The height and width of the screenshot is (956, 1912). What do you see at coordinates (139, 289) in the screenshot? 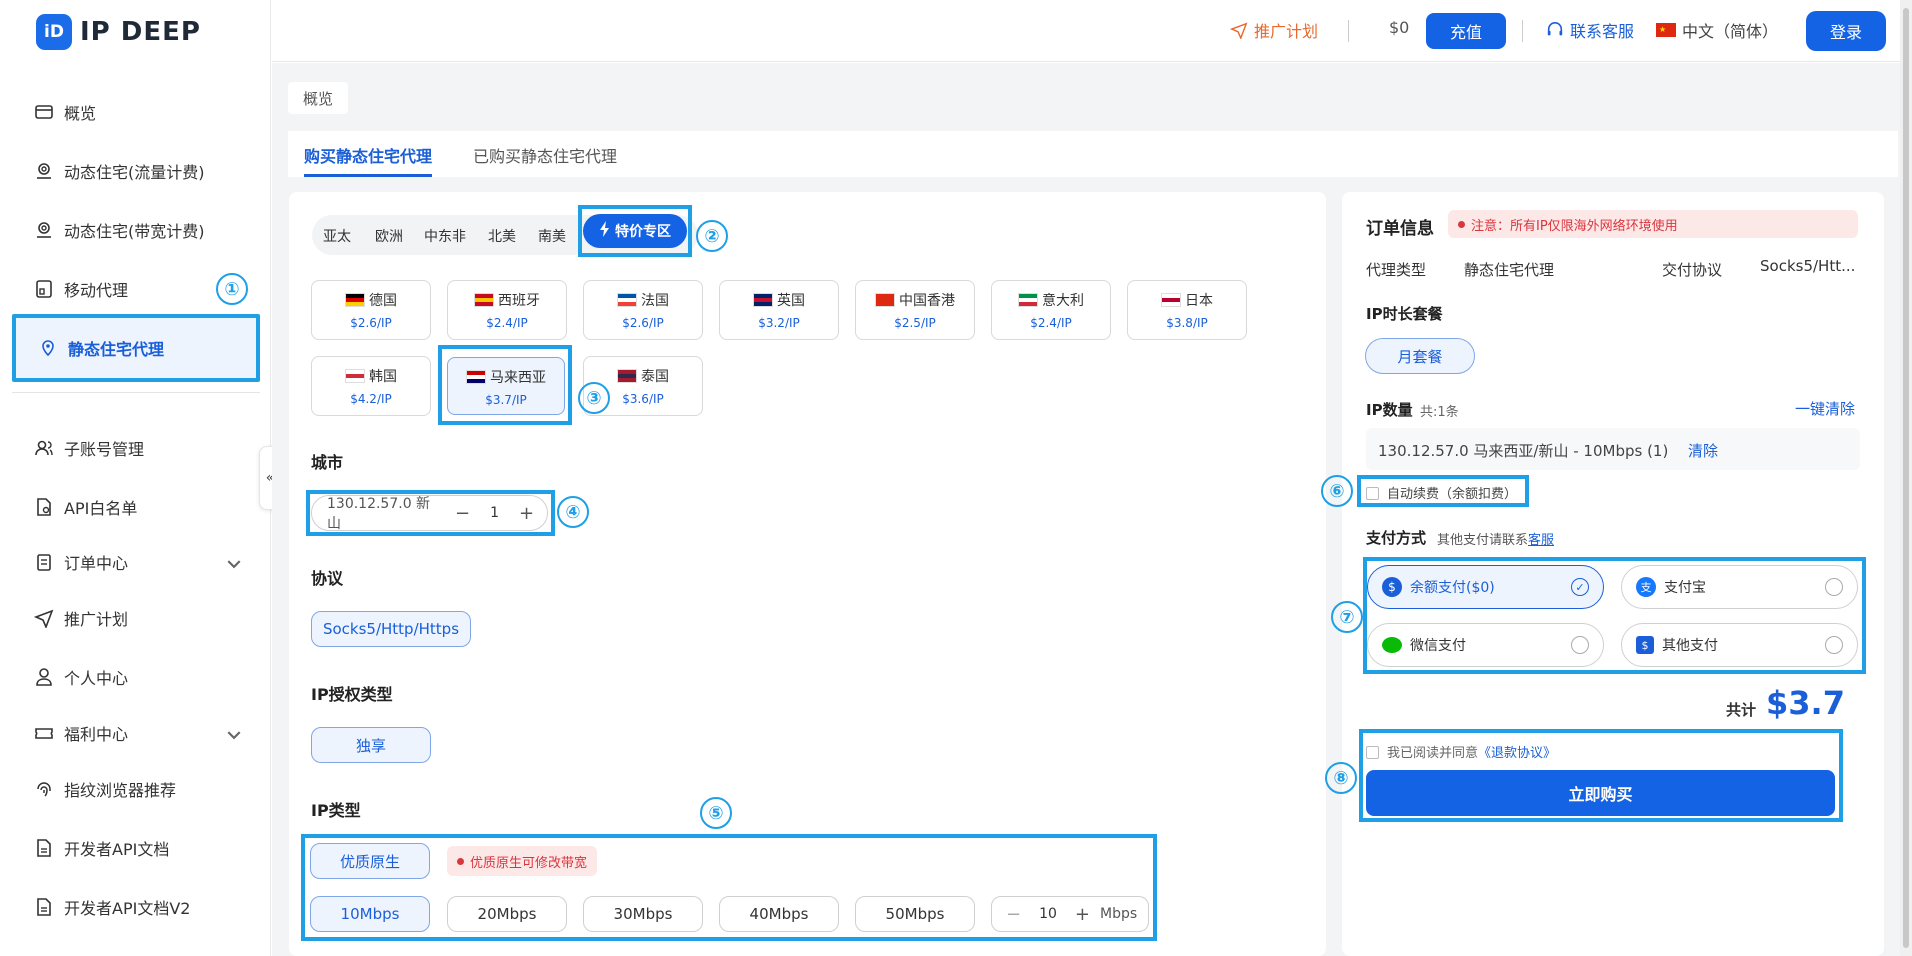
I see `sidebar-item-mobile: 移动代理` at bounding box center [139, 289].